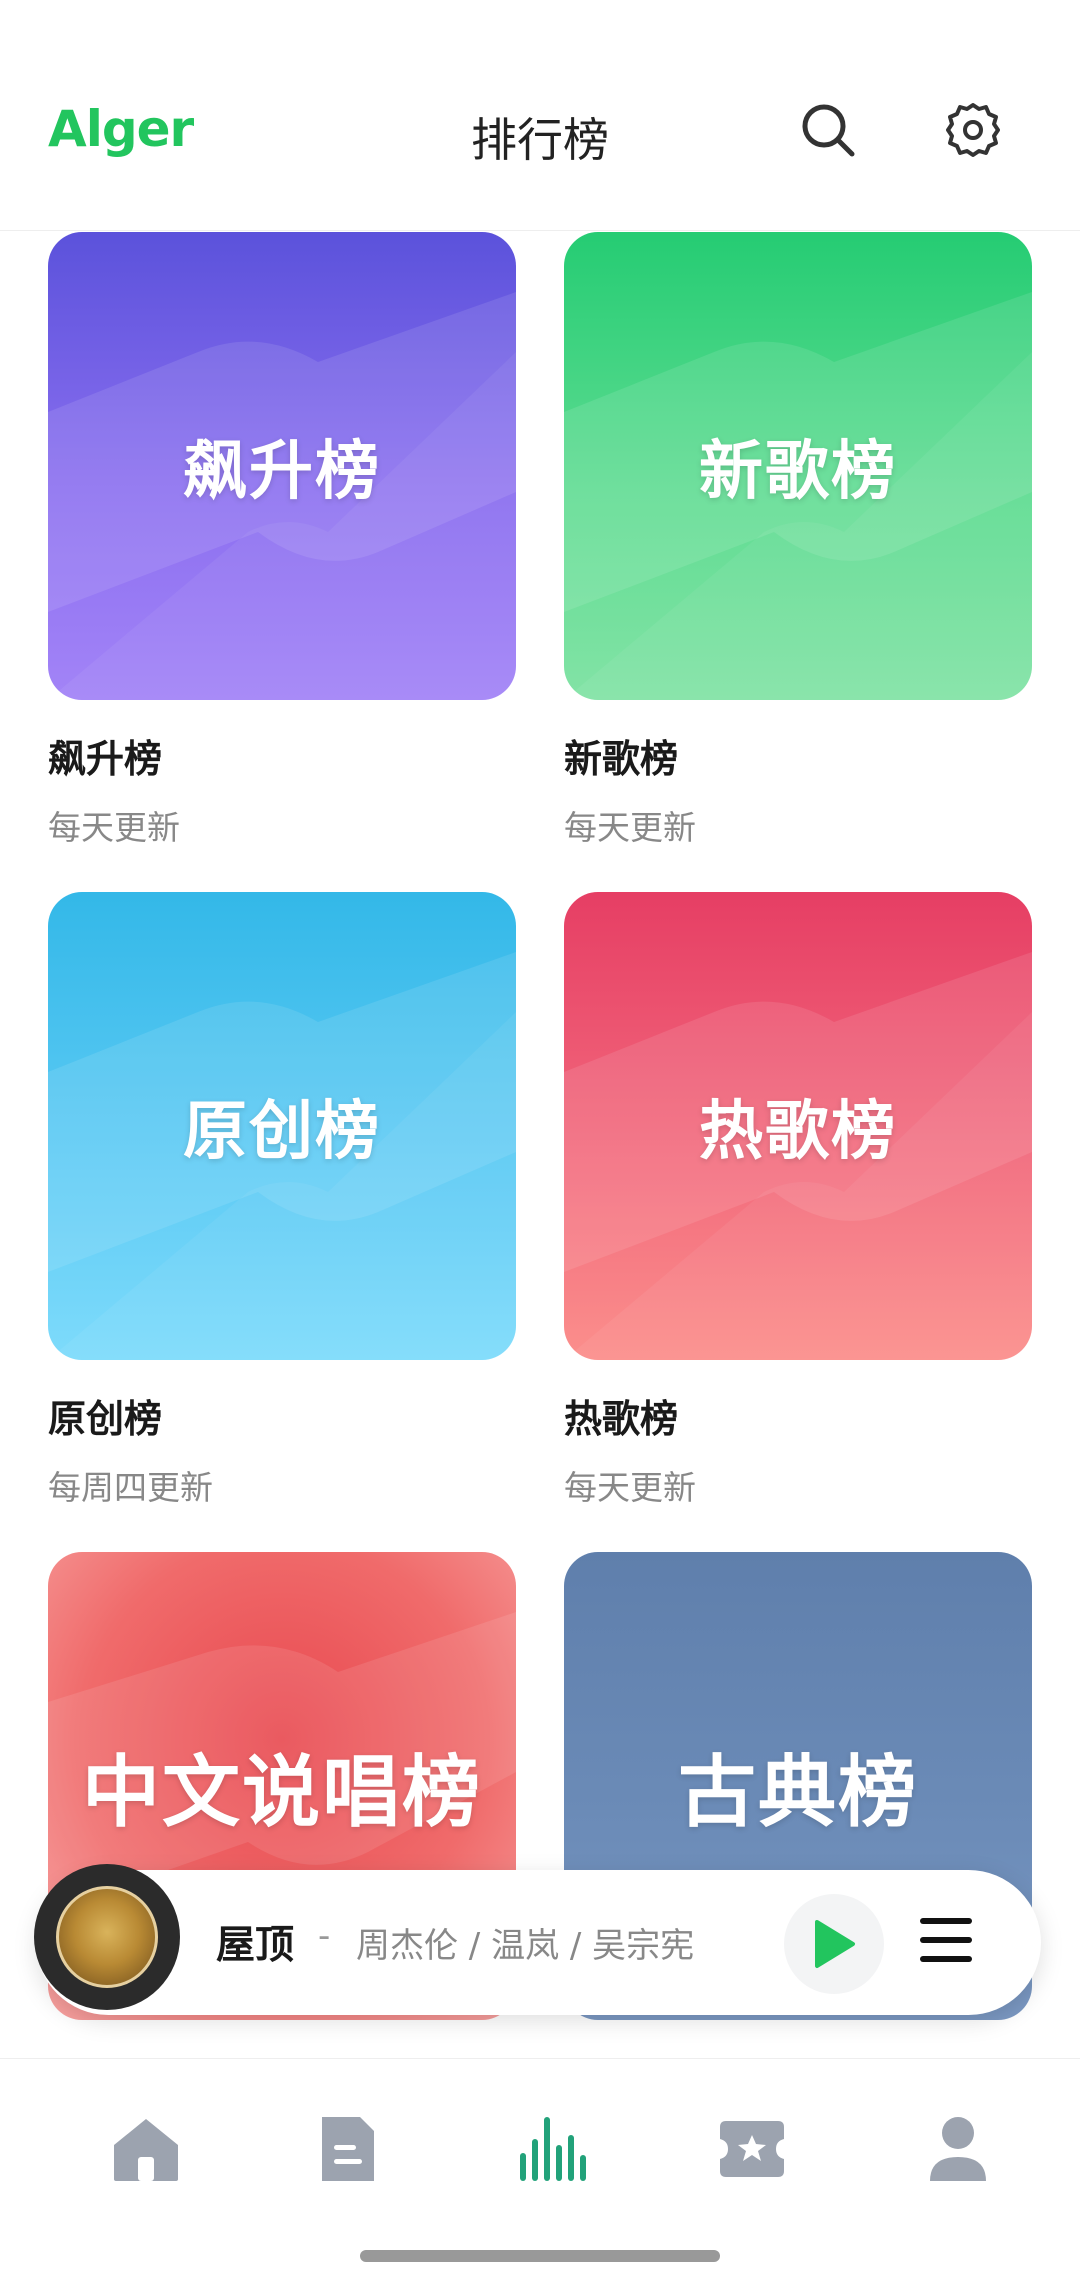  Describe the element at coordinates (105, 1419) in the screenshot. I see `chart-name: 原创榜` at that location.